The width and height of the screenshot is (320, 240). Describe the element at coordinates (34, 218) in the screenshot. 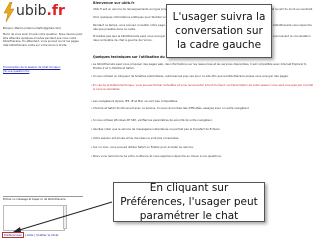

I see `message-input` at that location.